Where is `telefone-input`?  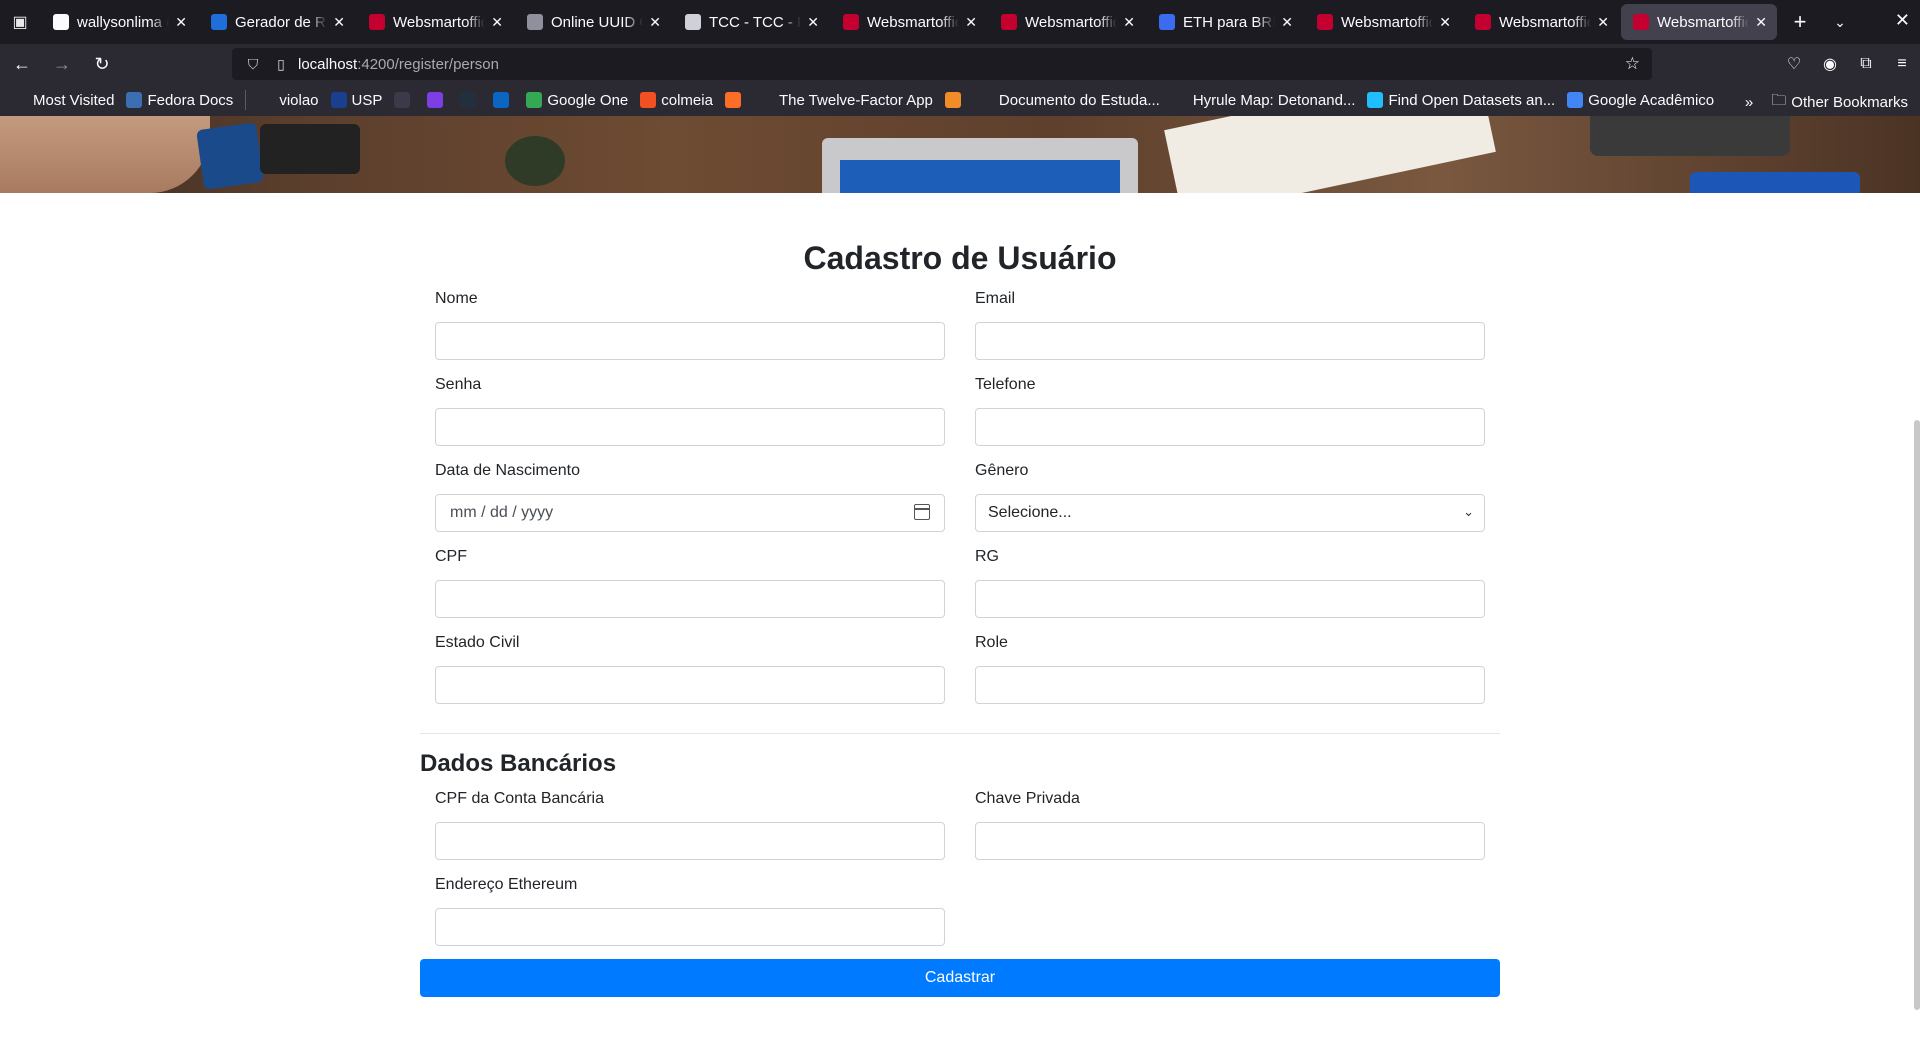 telefone-input is located at coordinates (1230, 427).